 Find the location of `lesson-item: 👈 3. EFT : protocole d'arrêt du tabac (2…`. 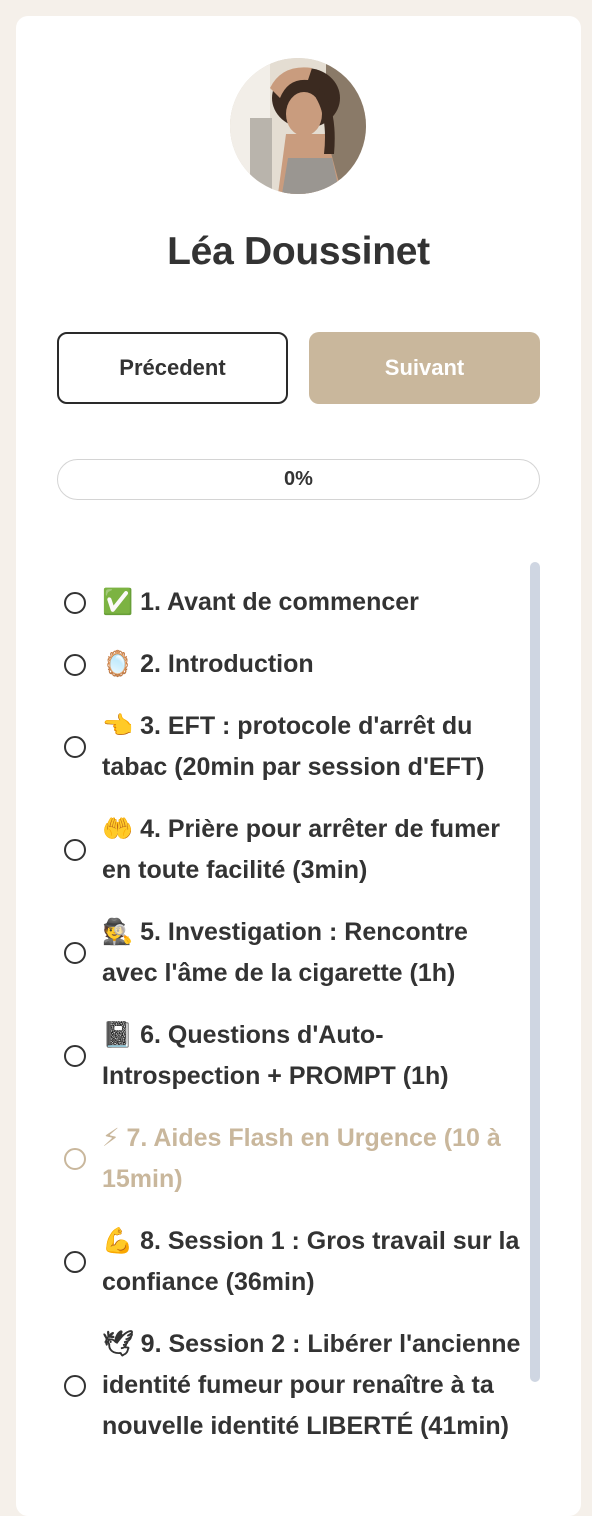

lesson-item: 👈 3. EFT : protocole d'arrêt du tabac (2… is located at coordinates (295, 747).